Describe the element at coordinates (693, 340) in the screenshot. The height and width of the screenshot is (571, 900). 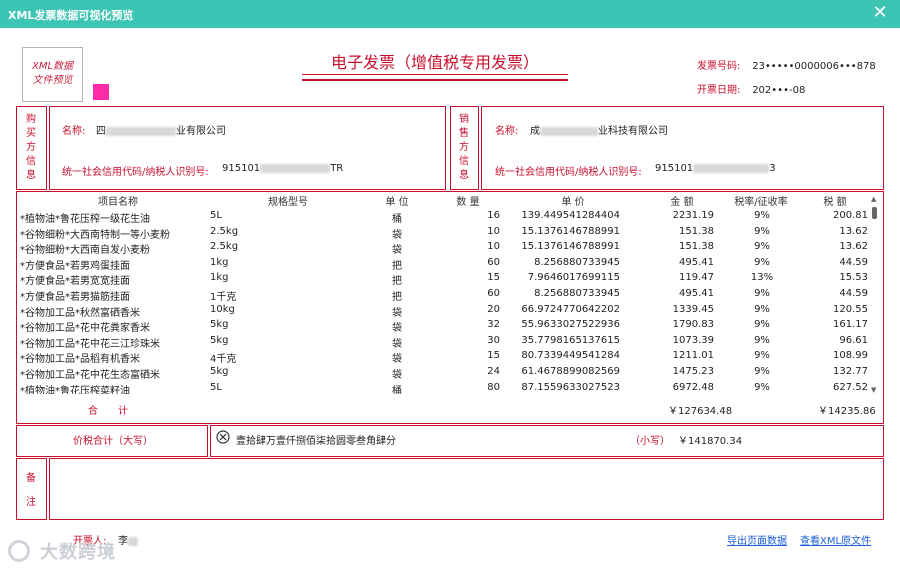
I see `cell-amount: 1073.39` at that location.